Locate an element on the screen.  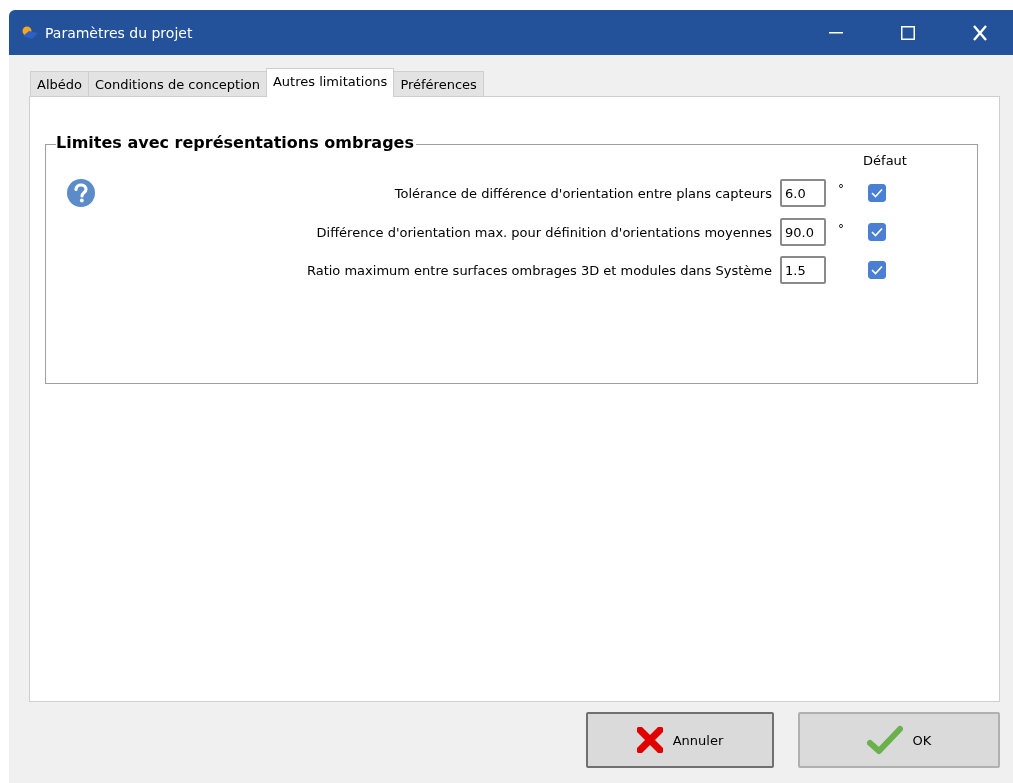
group-title: Limites avec représentations ombrages is located at coordinates (236, 142).